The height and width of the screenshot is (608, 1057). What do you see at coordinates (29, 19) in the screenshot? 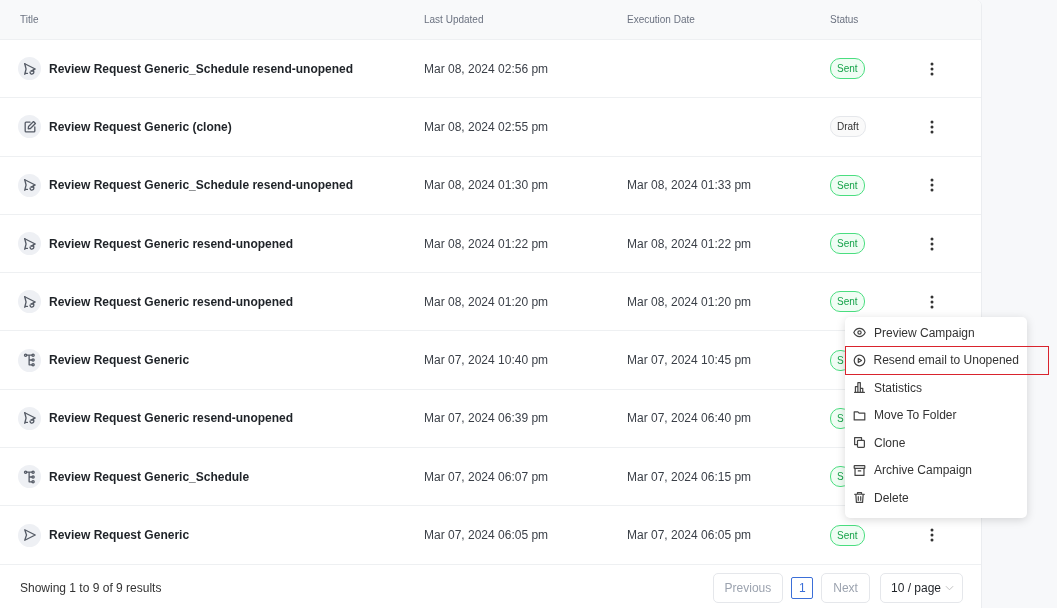
I see `column-header: Title` at bounding box center [29, 19].